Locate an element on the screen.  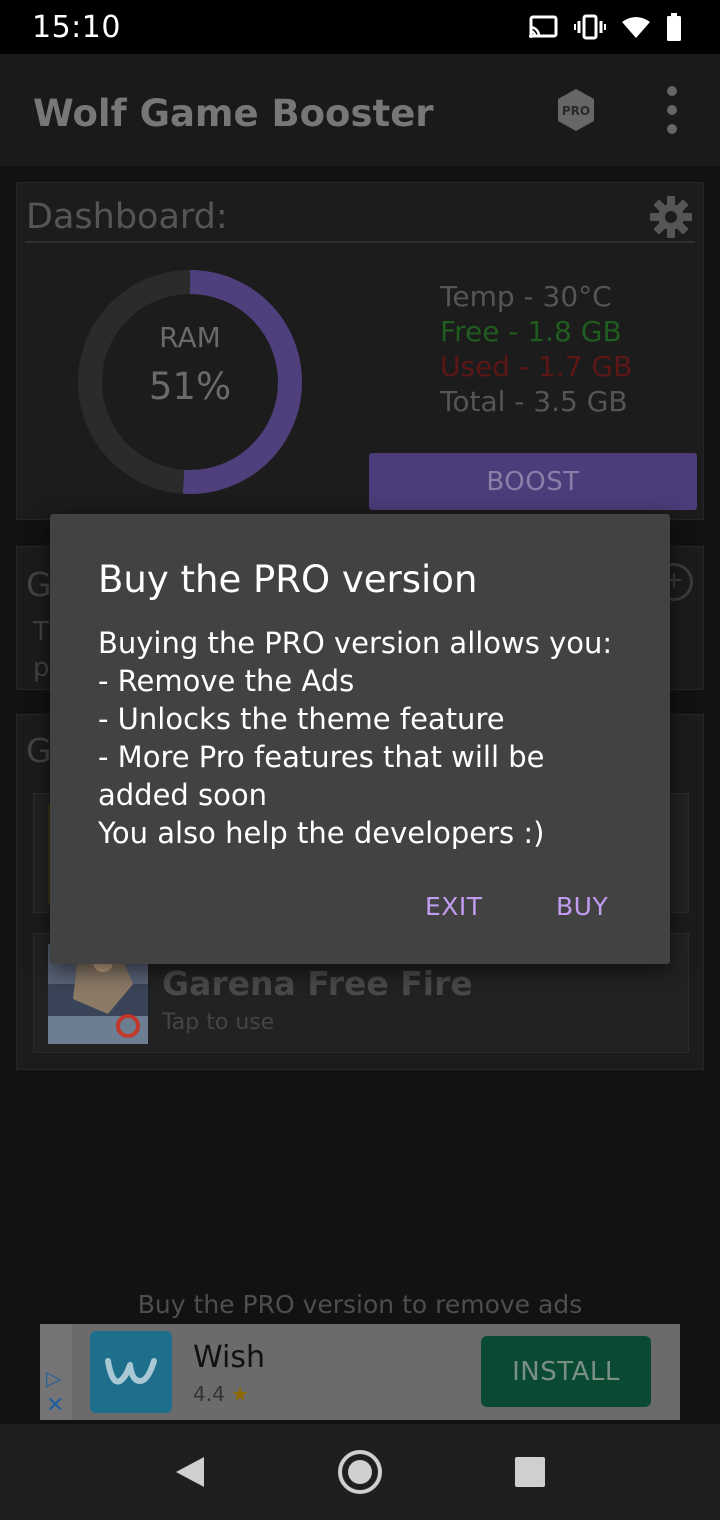
status-bar: 15:10 is located at coordinates (360, 27).